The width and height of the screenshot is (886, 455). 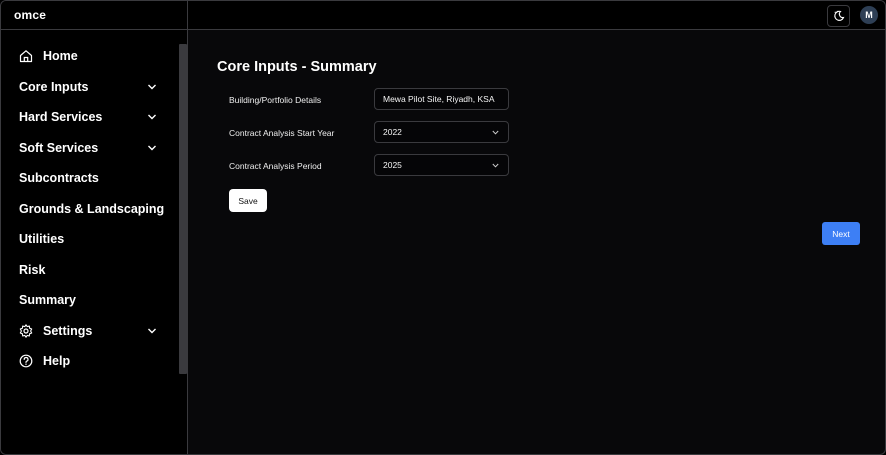 I want to click on theme-toggle-button, so click(x=838, y=16).